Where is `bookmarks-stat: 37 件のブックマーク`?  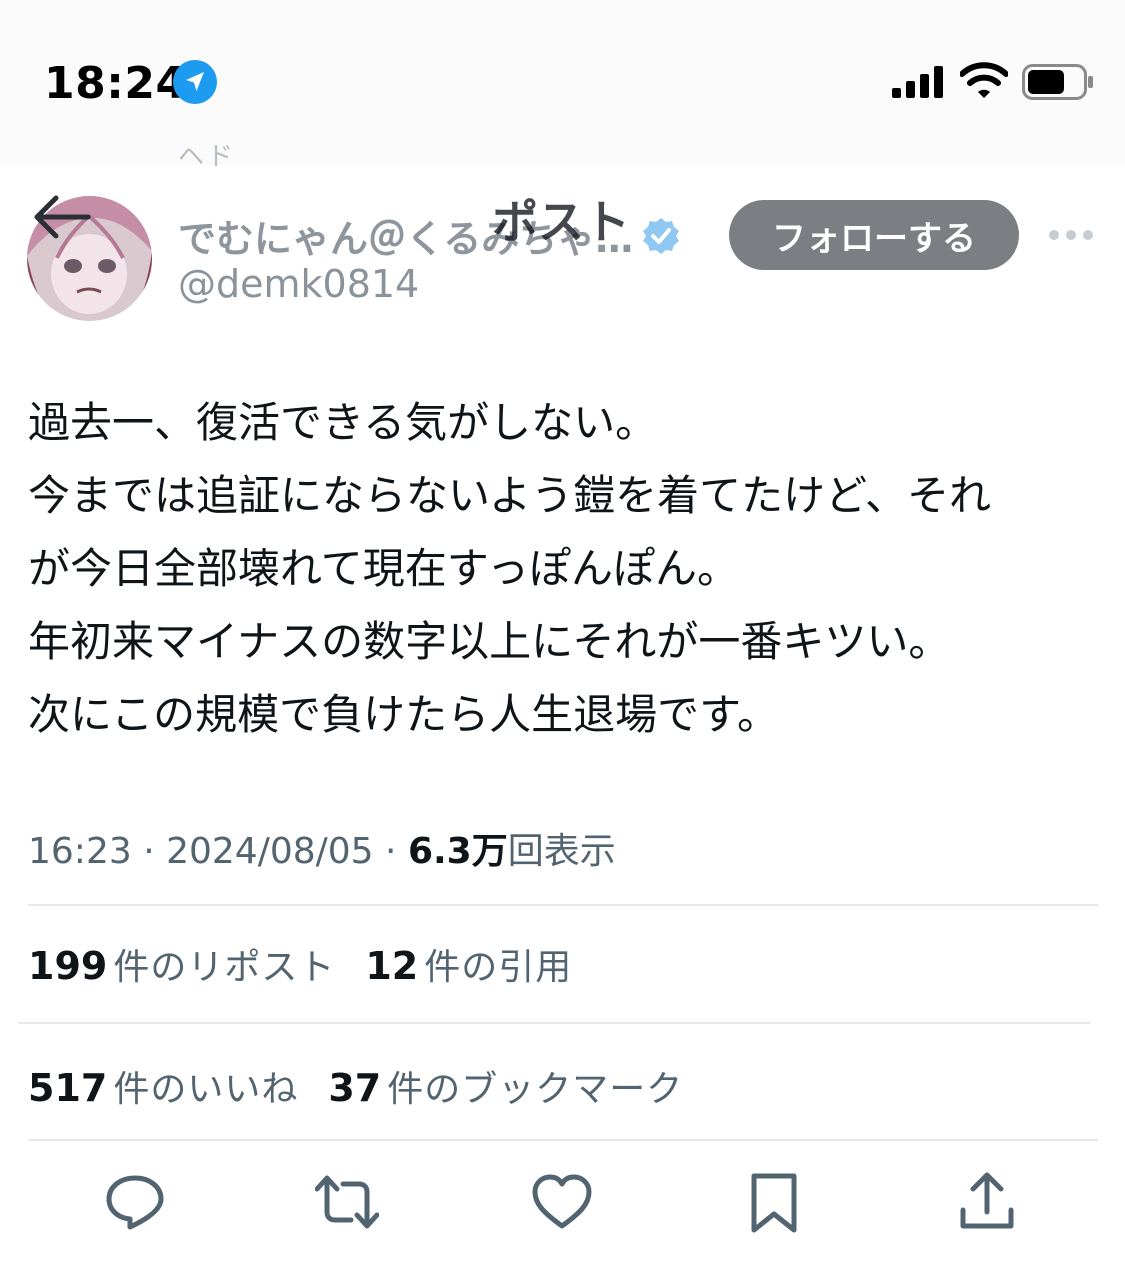 bookmarks-stat: 37 件のブックマーク is located at coordinates (505, 1086).